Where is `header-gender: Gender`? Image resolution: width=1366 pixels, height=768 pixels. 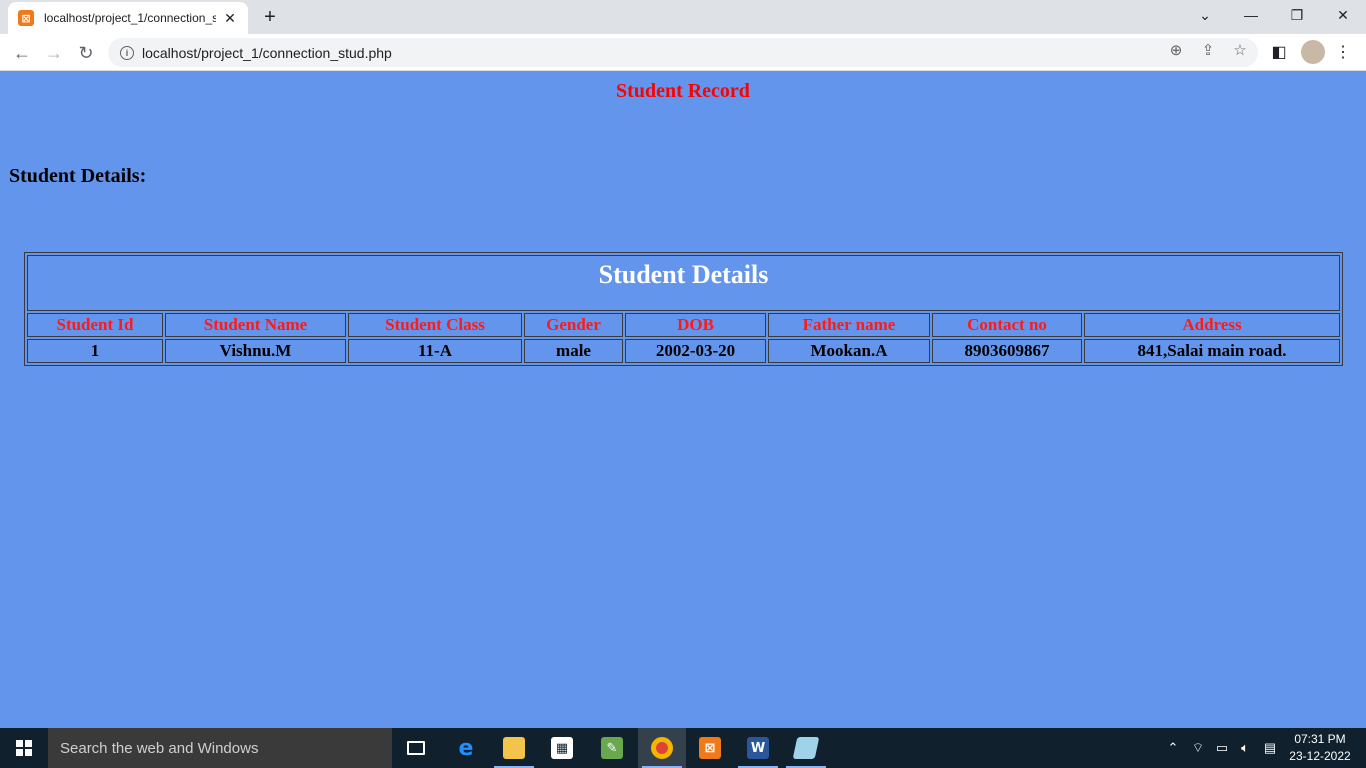 header-gender: Gender is located at coordinates (573, 325).